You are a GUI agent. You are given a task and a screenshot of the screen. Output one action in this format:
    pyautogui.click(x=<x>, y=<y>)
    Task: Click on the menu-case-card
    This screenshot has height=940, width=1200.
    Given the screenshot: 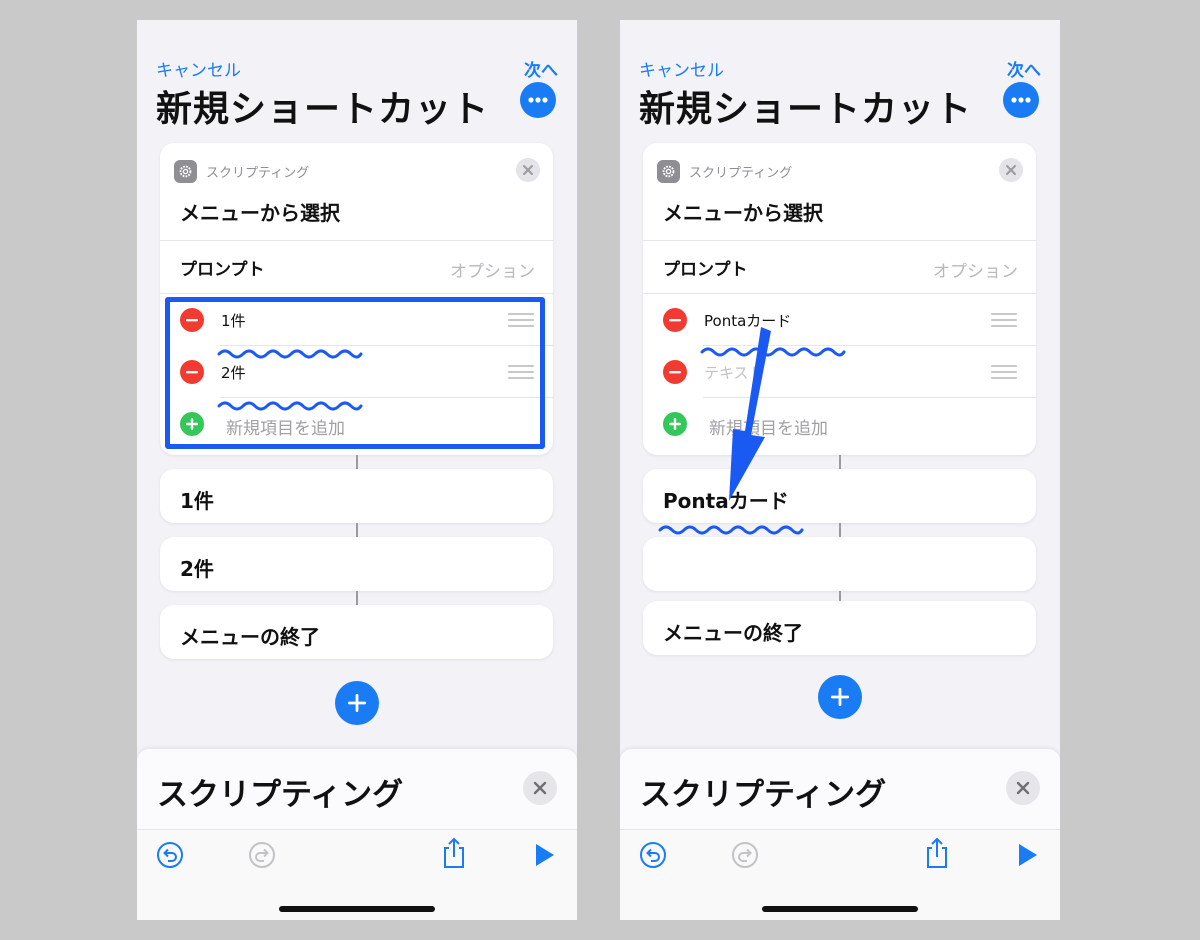 What is the action you would take?
    pyautogui.click(x=839, y=564)
    